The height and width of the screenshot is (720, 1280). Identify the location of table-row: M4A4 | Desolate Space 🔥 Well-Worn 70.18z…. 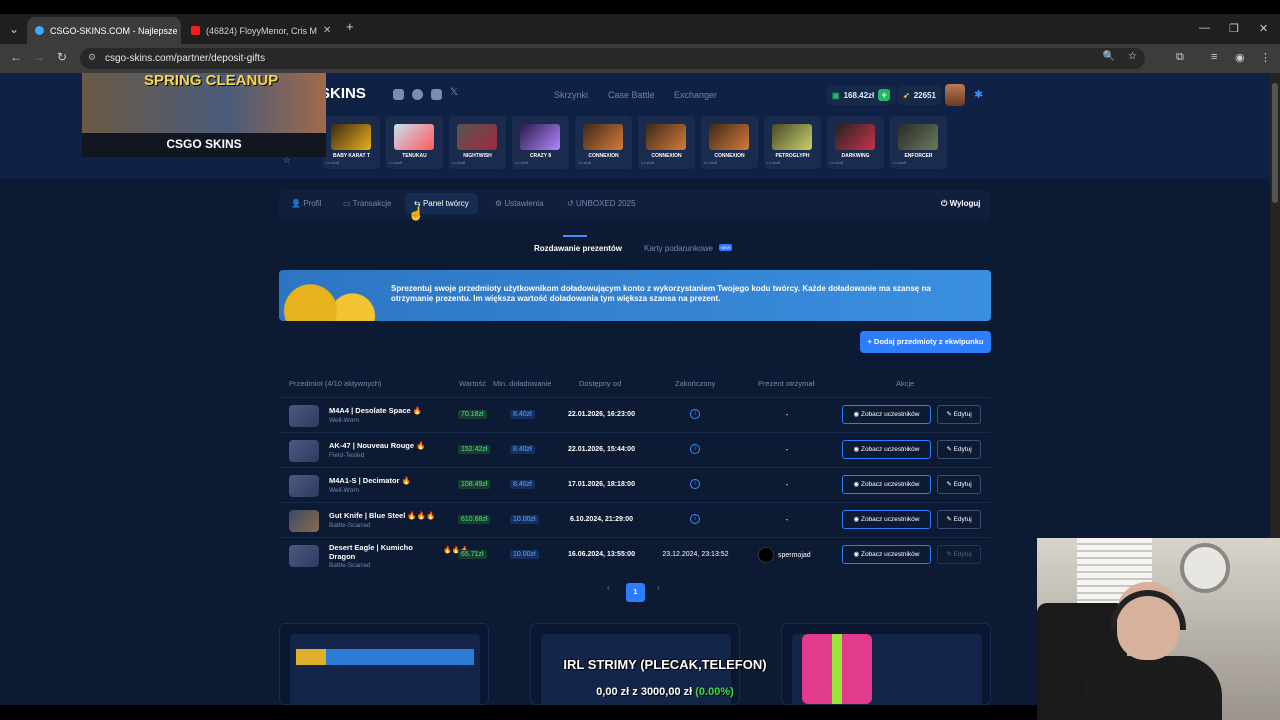
(635, 414).